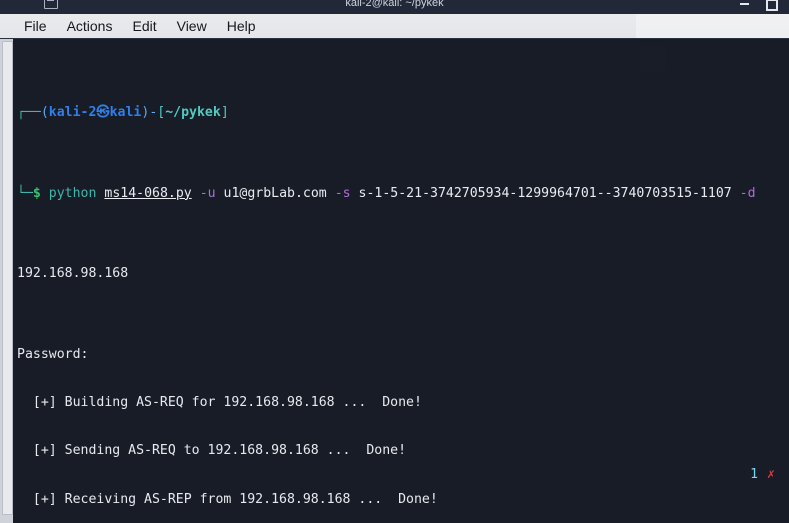 Image resolution: width=789 pixels, height=523 pixels. What do you see at coordinates (771, 5) in the screenshot?
I see `maximize-button` at bounding box center [771, 5].